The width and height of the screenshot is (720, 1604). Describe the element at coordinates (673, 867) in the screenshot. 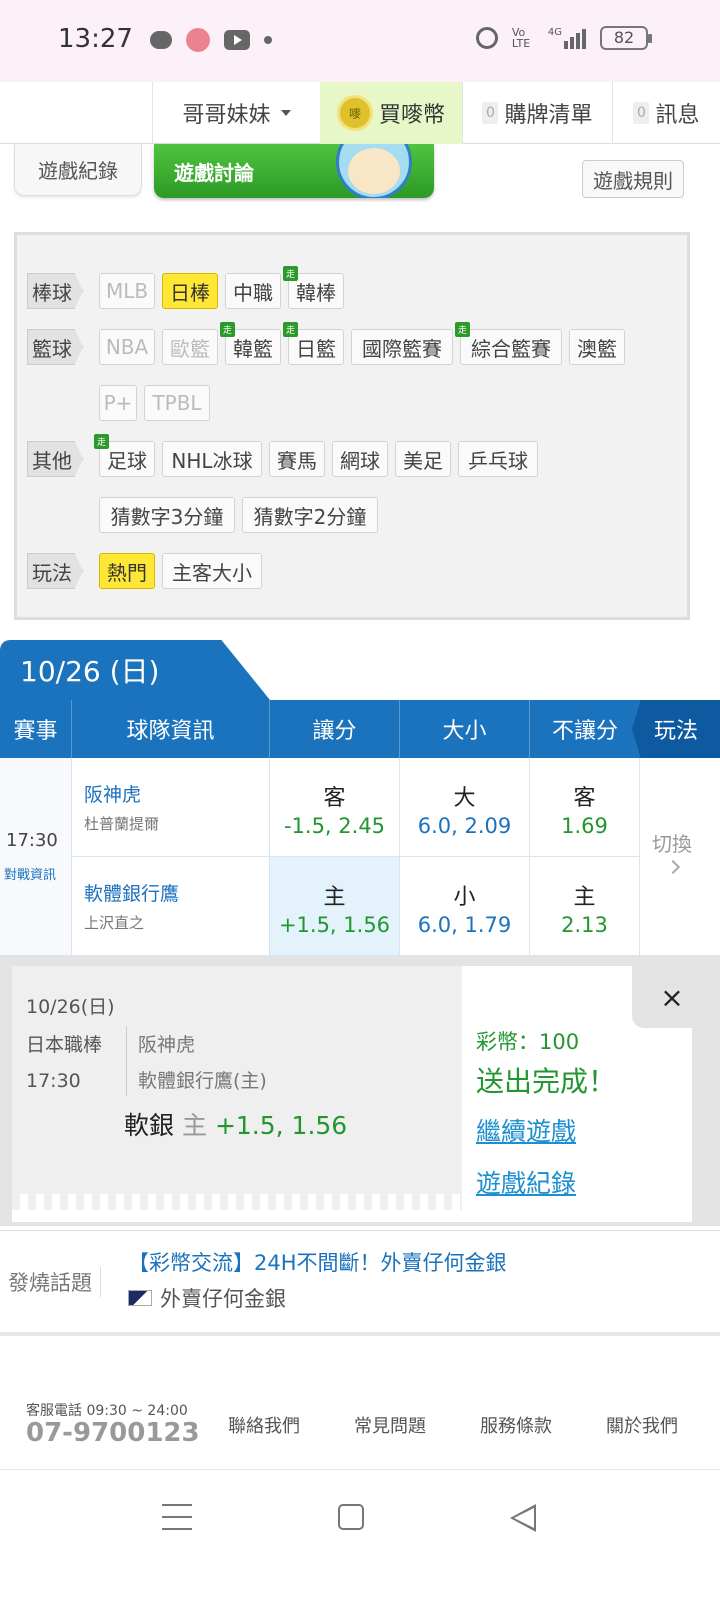

I see `chevron-right-icon` at that location.